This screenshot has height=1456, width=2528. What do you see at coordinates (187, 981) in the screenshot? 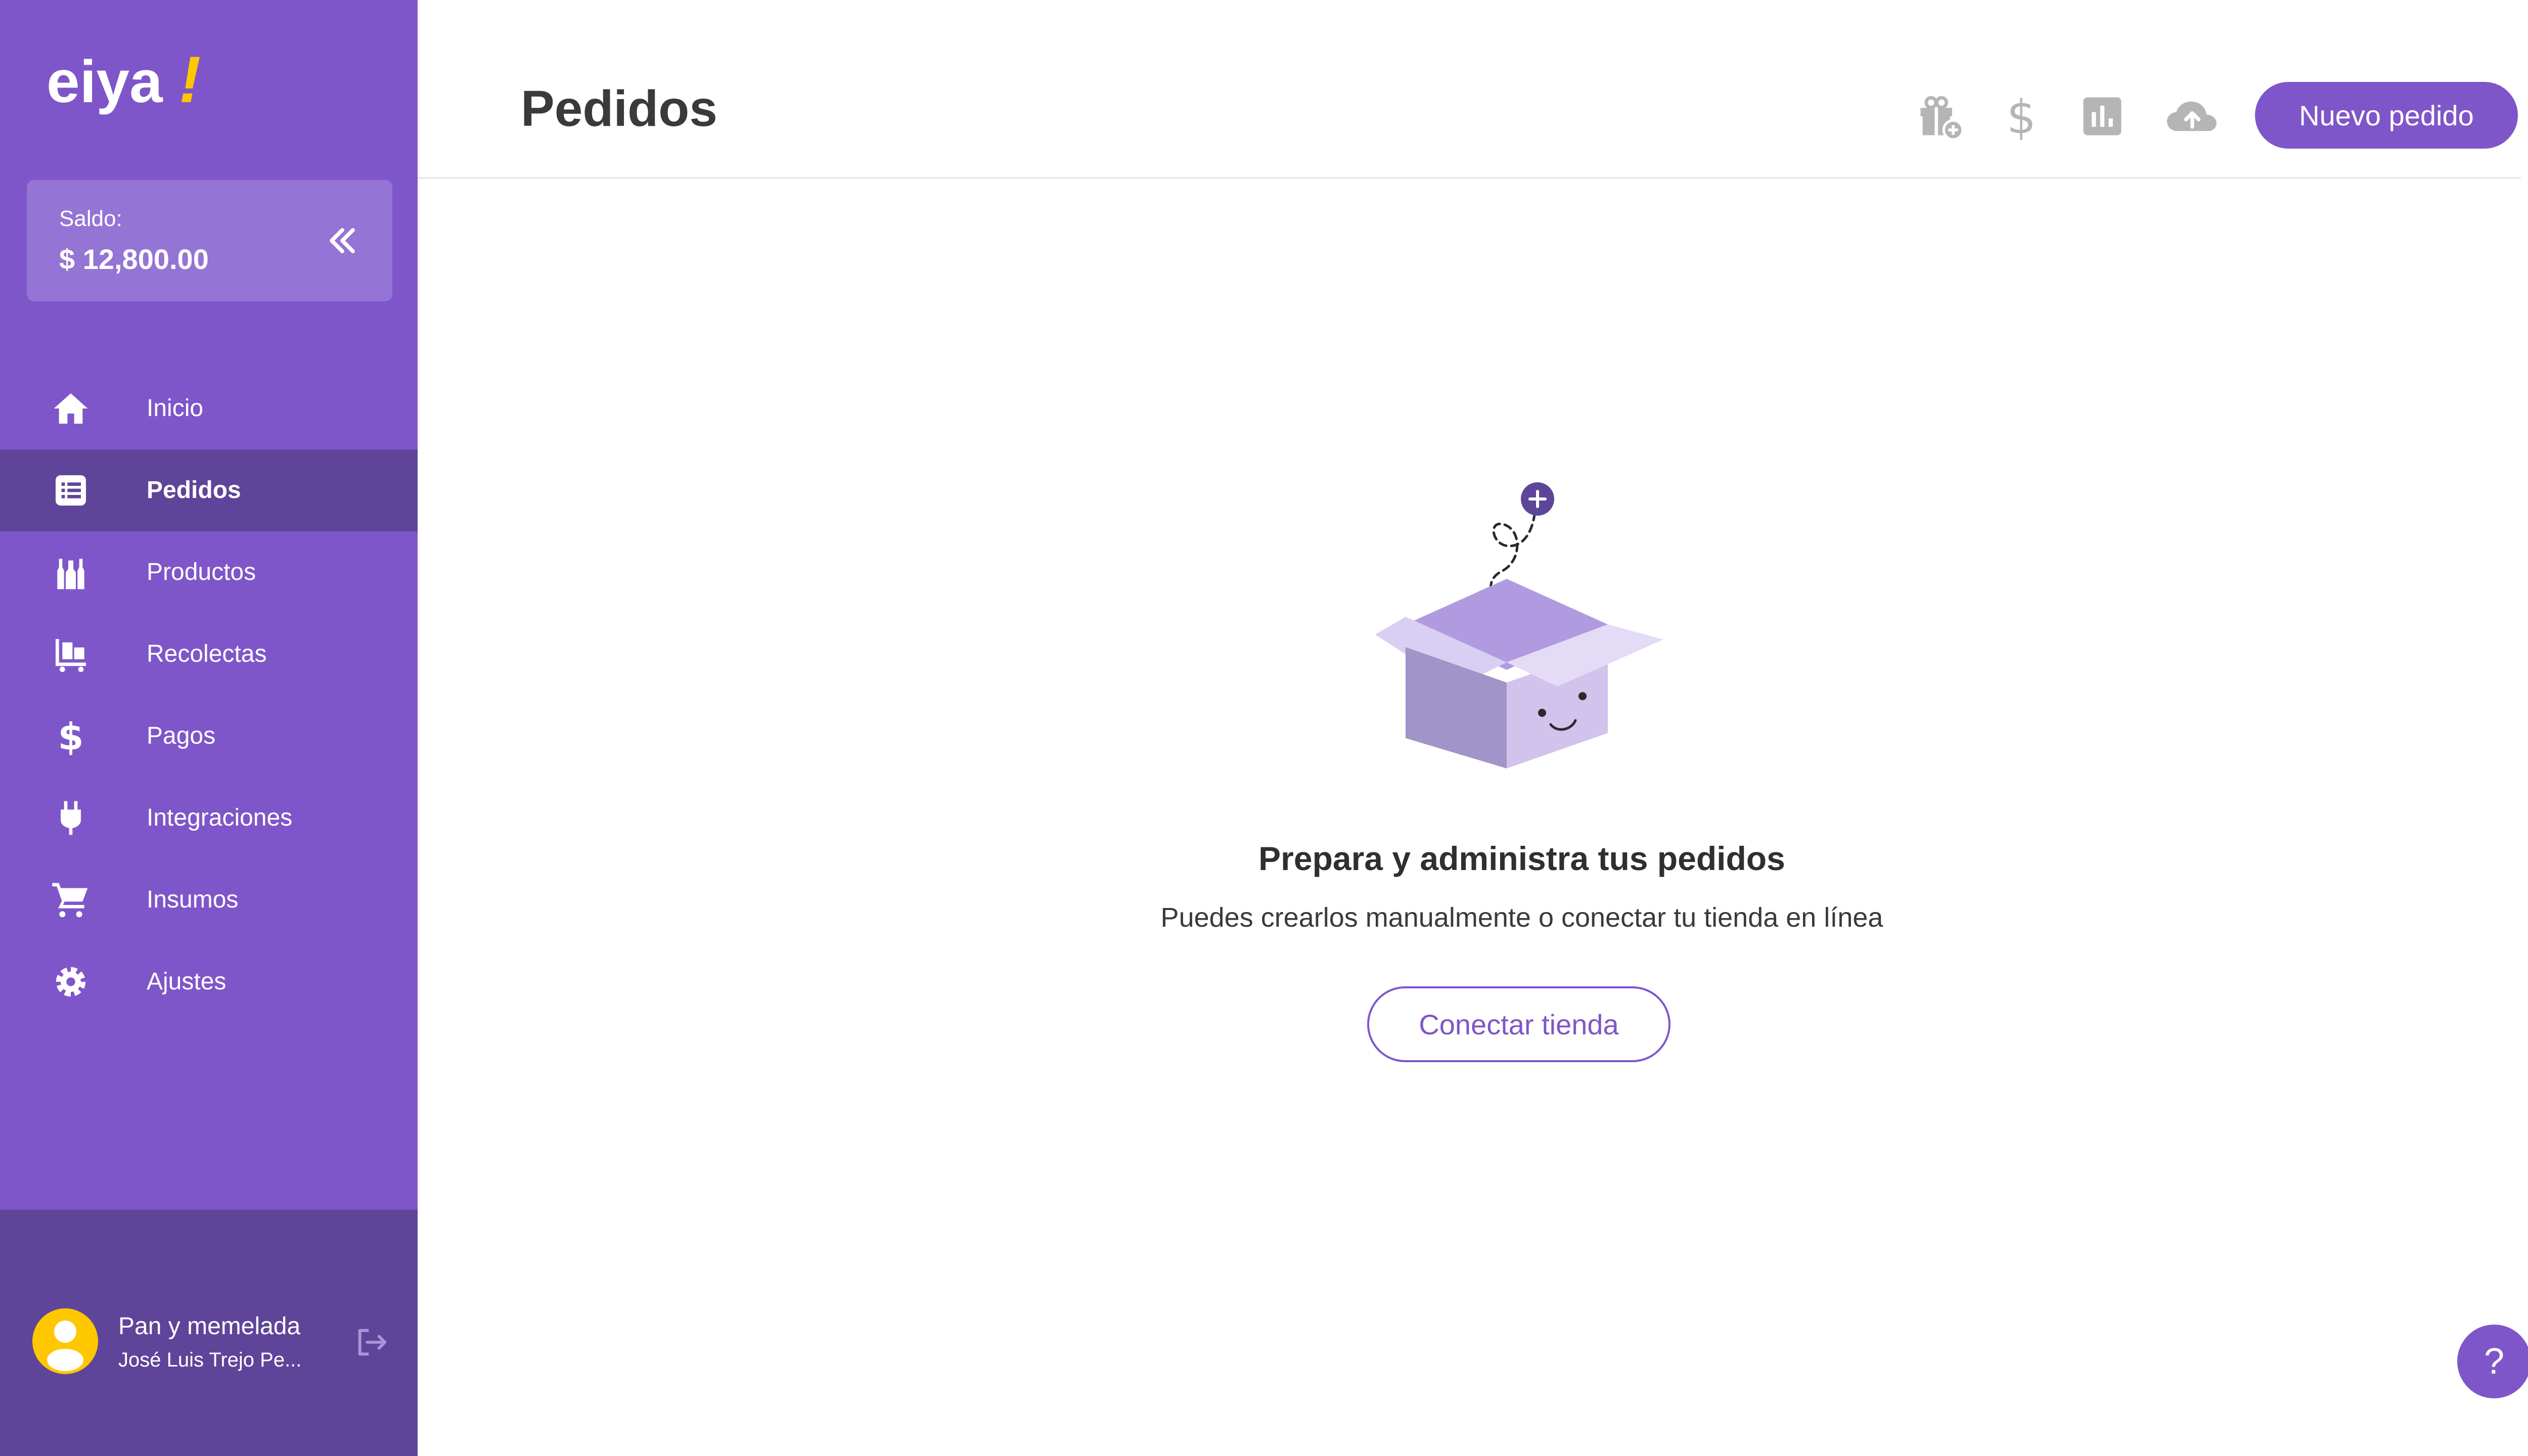
I see `sidebar-item-label: Ajustes` at bounding box center [187, 981].